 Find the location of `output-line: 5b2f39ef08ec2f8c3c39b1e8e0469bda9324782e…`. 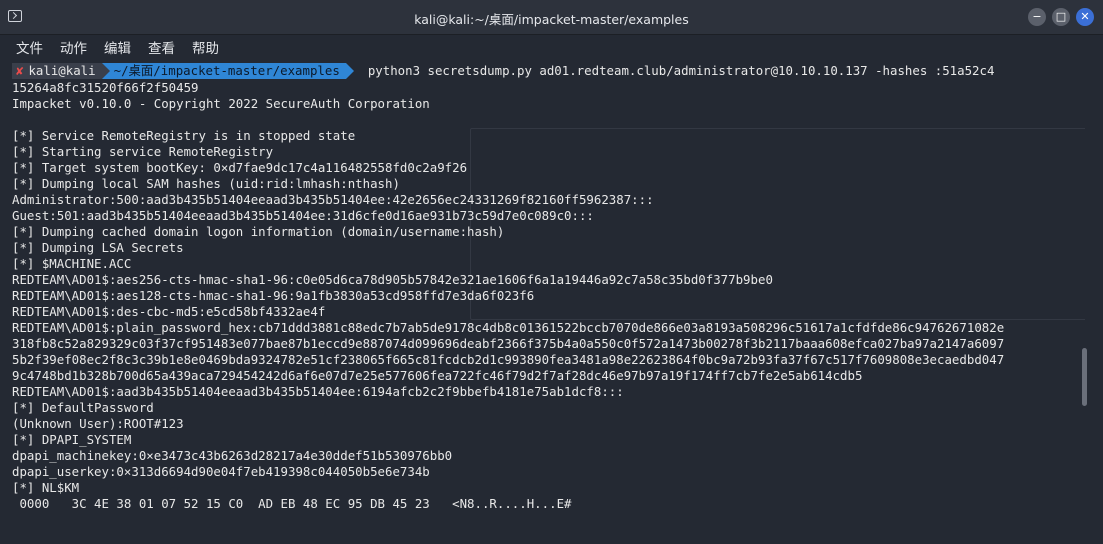

output-line: 5b2f39ef08ec2f8c3c39b1e8e0469bda9324782e… is located at coordinates (508, 359).